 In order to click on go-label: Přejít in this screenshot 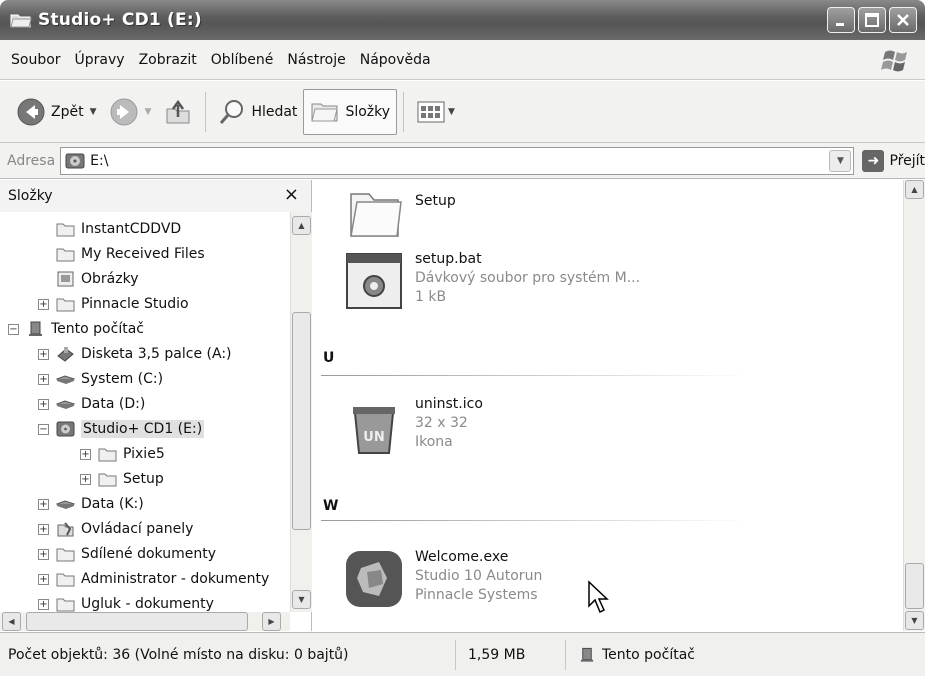, I will do `click(907, 160)`.